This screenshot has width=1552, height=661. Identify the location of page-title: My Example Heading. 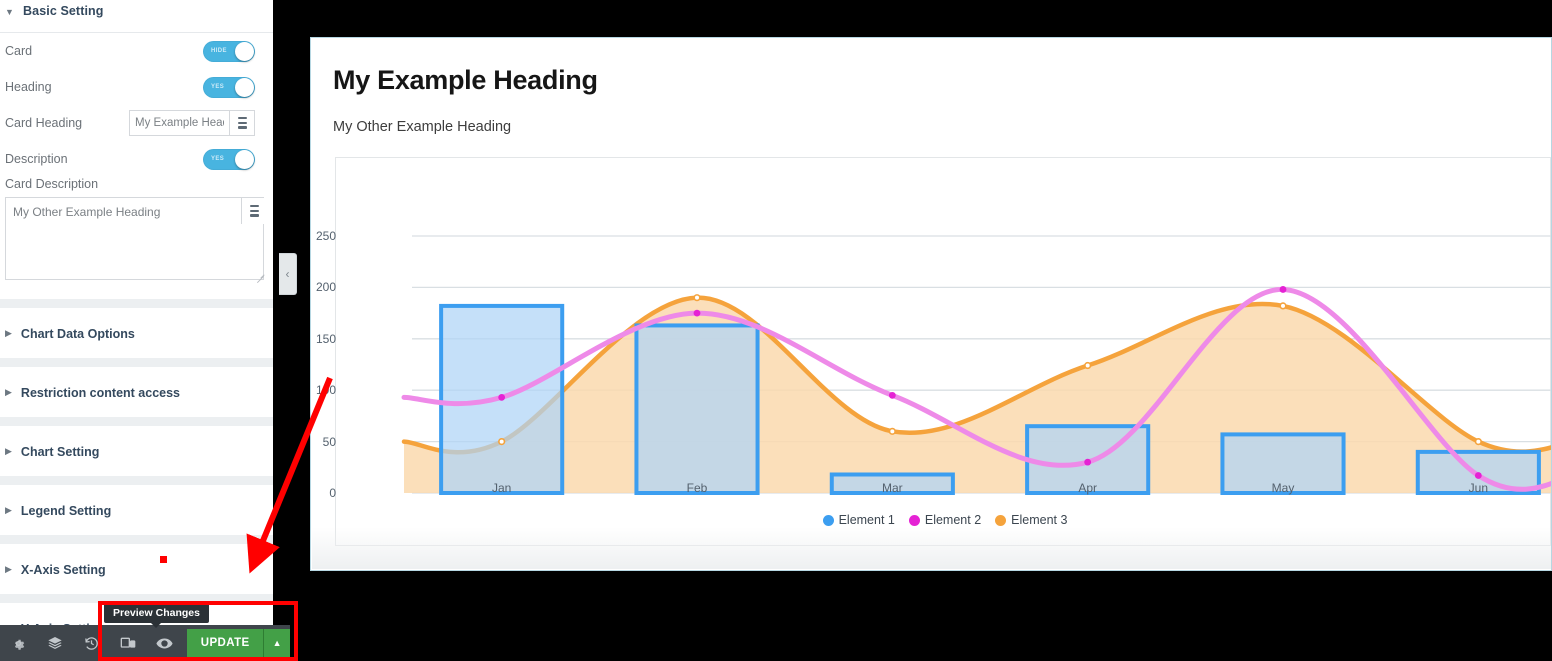
(465, 80).